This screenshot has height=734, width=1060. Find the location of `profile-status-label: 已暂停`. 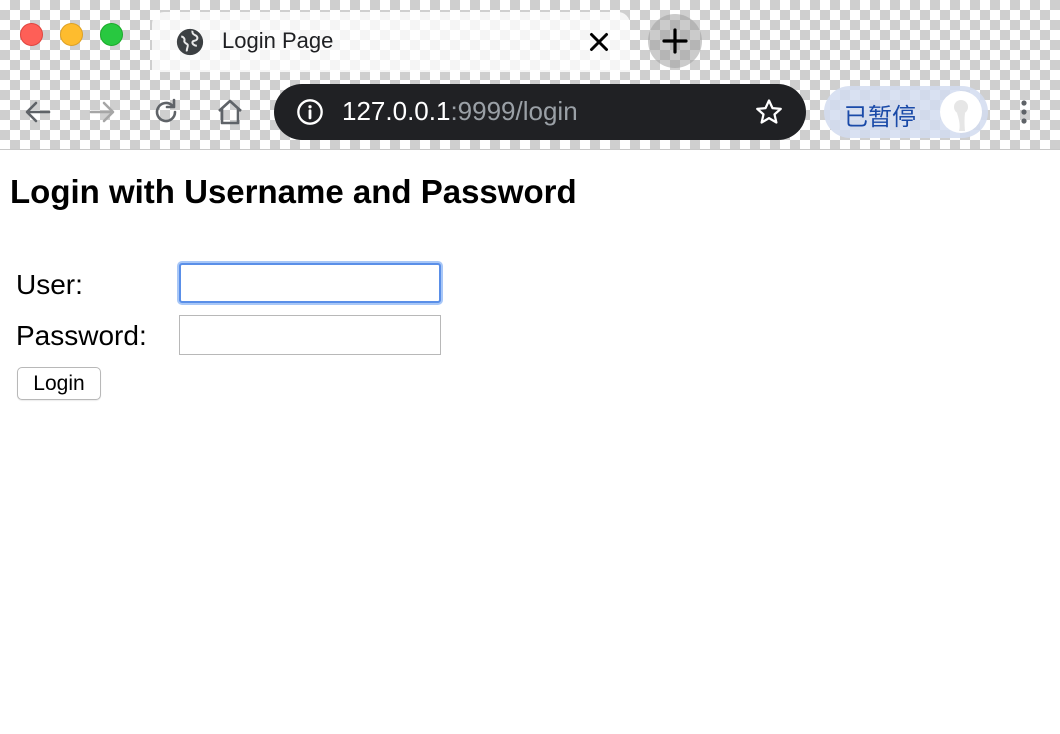

profile-status-label: 已暂停 is located at coordinates (880, 117).